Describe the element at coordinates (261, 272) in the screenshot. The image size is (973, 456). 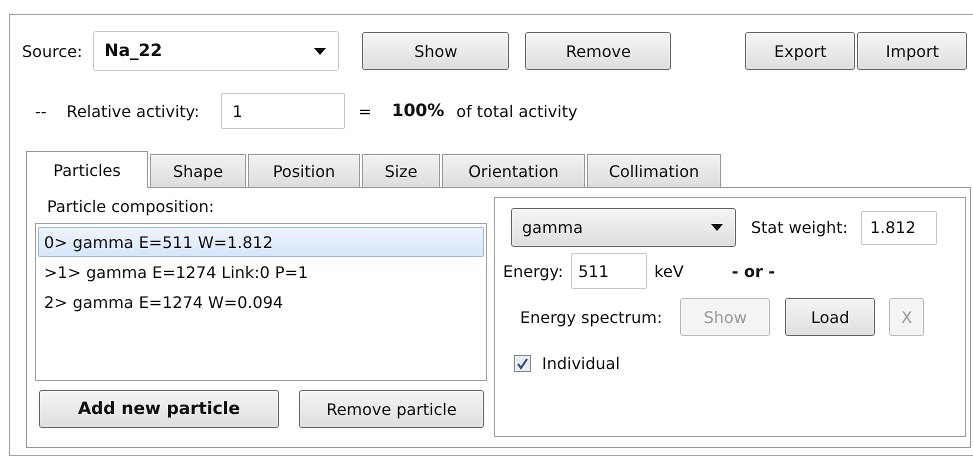
I see `particle-item: >1> gamma E=1274 Link:0 P=1` at that location.